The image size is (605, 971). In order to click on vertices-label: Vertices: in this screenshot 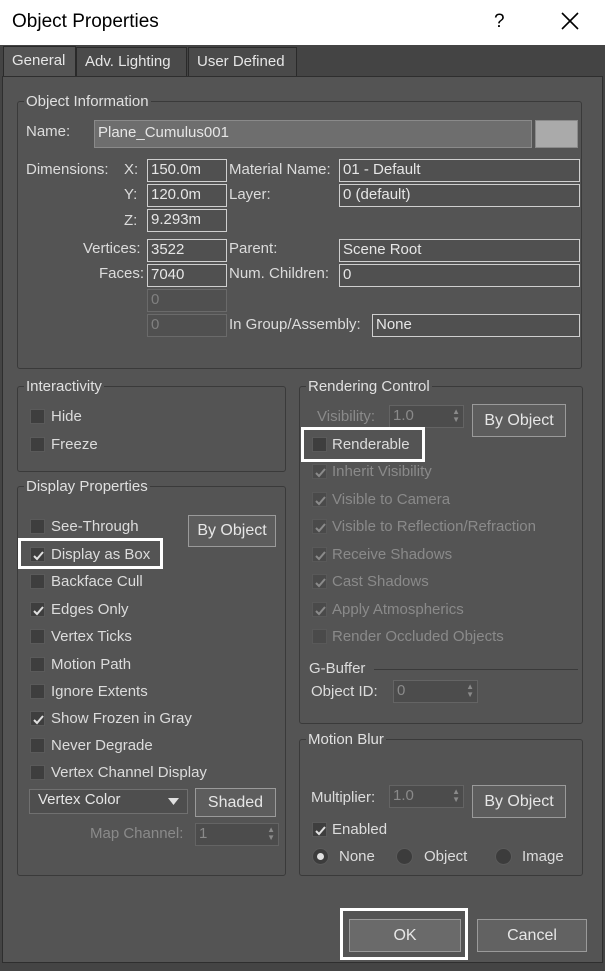, I will do `click(112, 248)`.